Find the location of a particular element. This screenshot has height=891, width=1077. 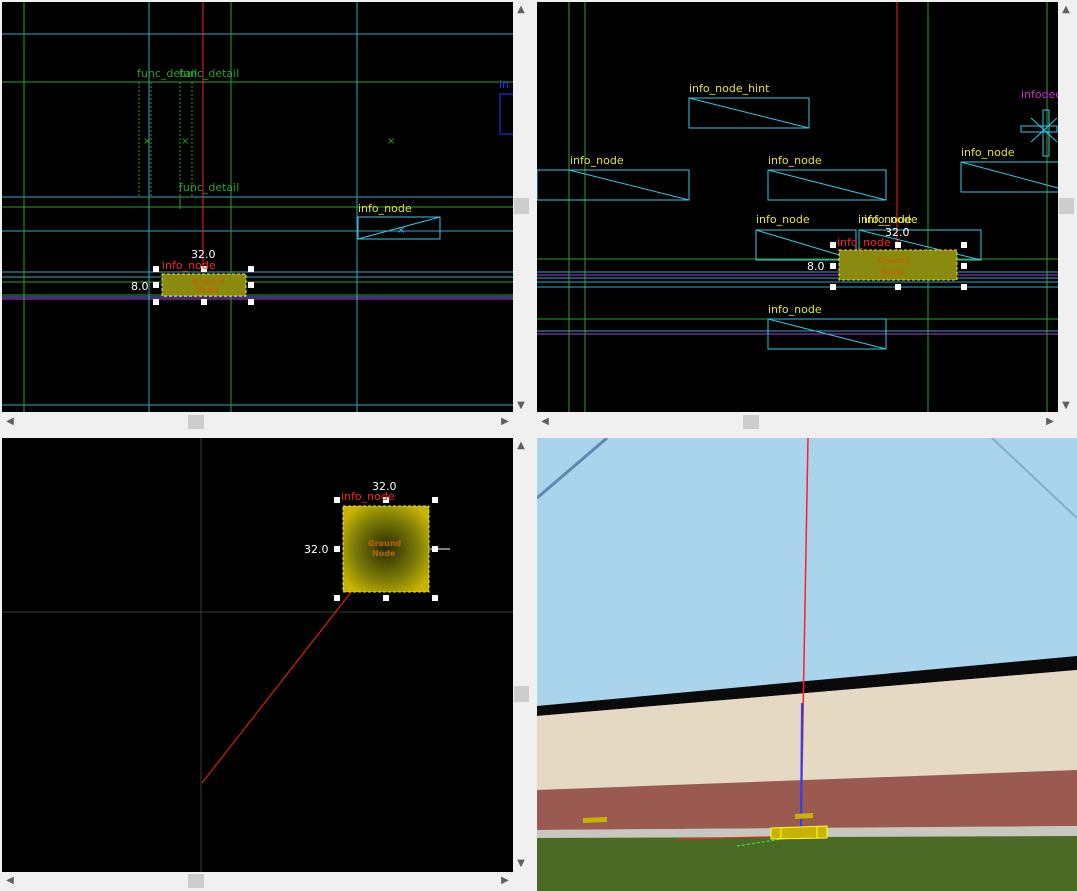

label-info-node-hint: info_node_hint is located at coordinates (729, 88).